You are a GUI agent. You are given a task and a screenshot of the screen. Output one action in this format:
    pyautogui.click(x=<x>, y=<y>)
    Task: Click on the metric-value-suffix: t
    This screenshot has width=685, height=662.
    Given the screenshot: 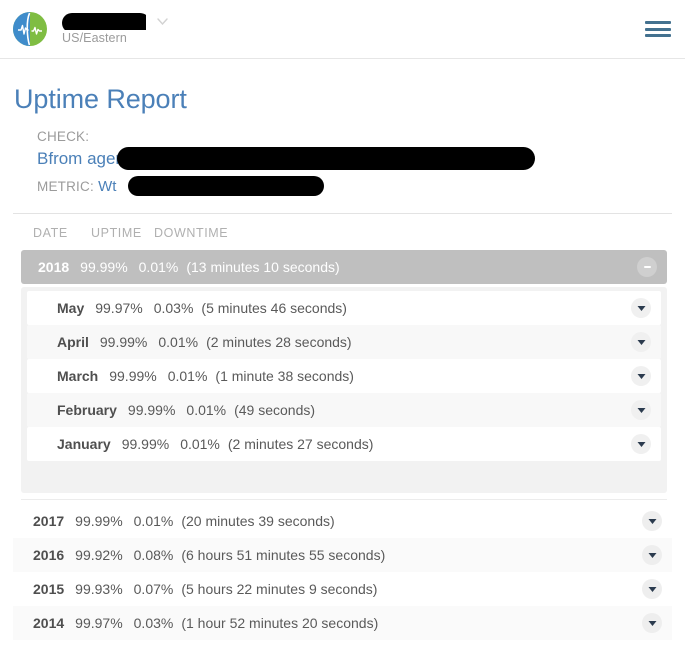 What is the action you would take?
    pyautogui.click(x=114, y=186)
    